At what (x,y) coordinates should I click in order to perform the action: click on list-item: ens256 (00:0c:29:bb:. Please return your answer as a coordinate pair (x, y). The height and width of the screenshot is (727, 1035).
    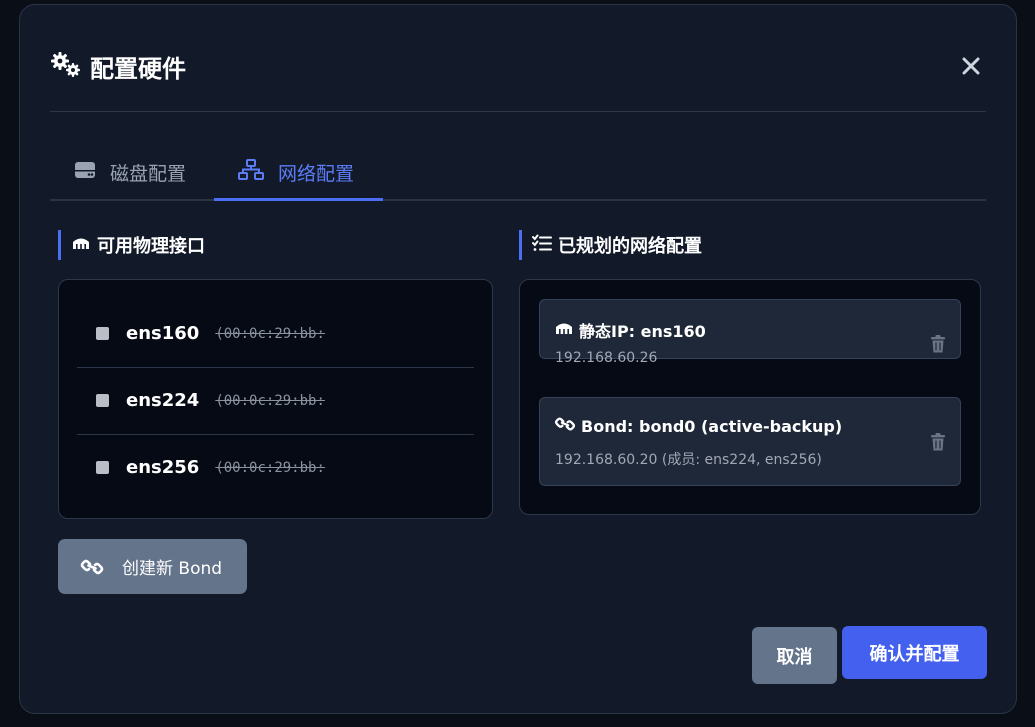
    Looking at the image, I should click on (275, 467).